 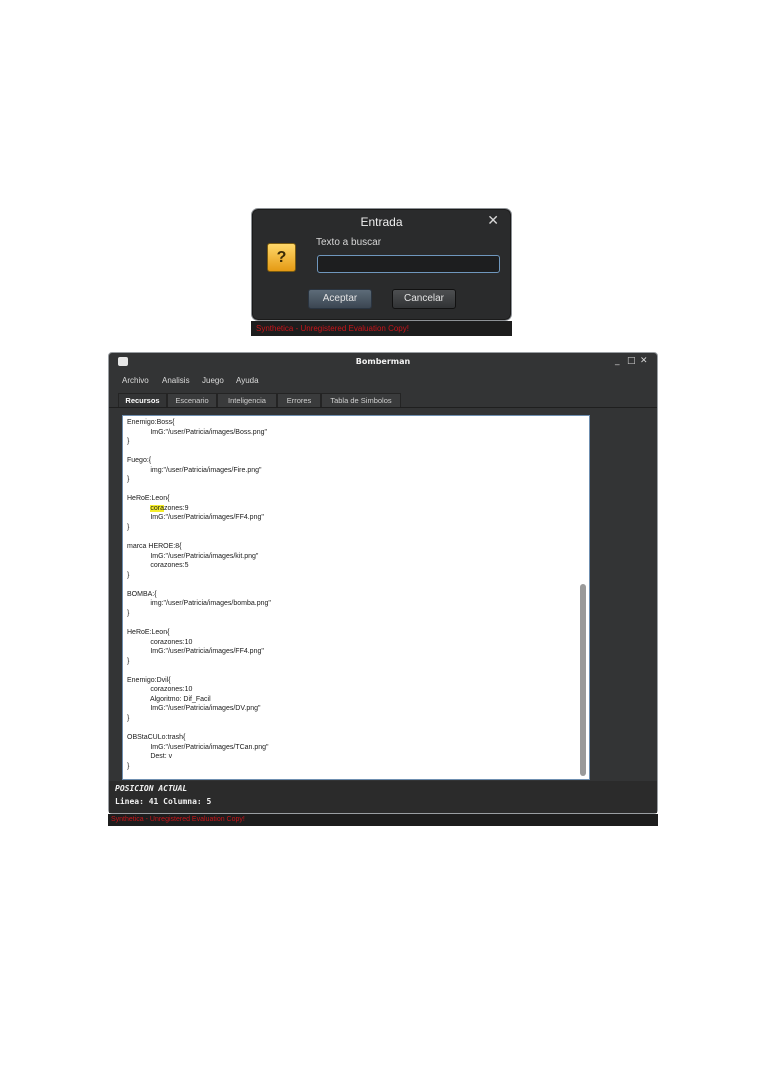 What do you see at coordinates (193, 556) in the screenshot?
I see `code-line: ImG:"/user/Patricia/images/kit.png"` at bounding box center [193, 556].